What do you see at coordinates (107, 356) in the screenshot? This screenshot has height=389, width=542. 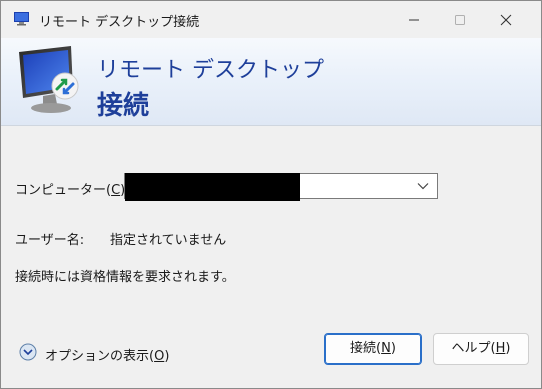 I see `show-options-label: オプションの表示(O)` at bounding box center [107, 356].